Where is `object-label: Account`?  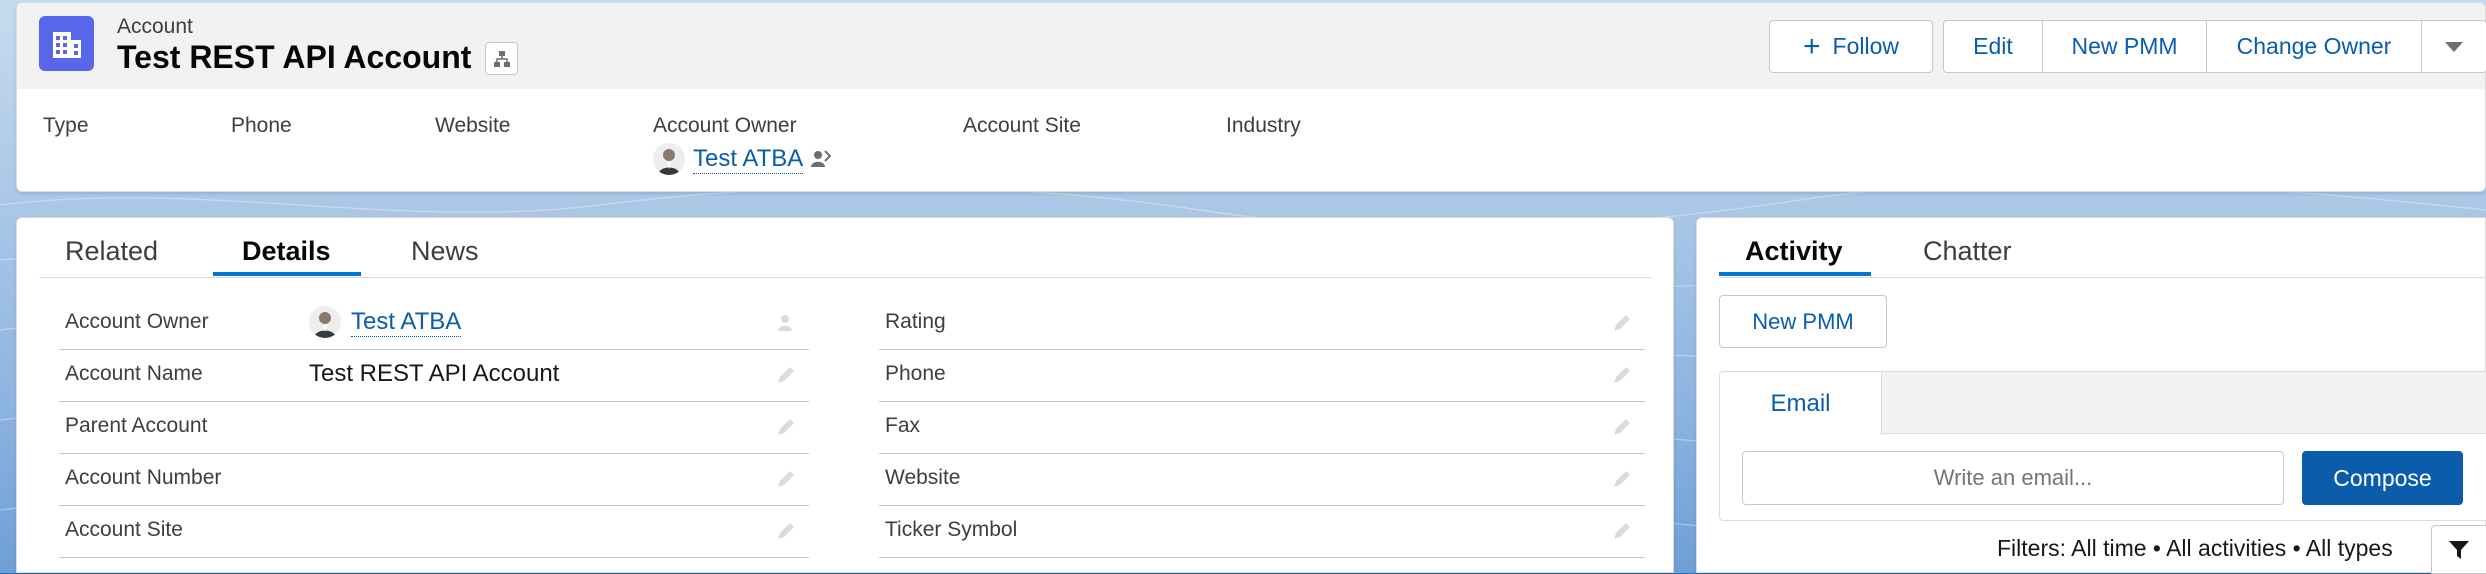
object-label: Account is located at coordinates (155, 26).